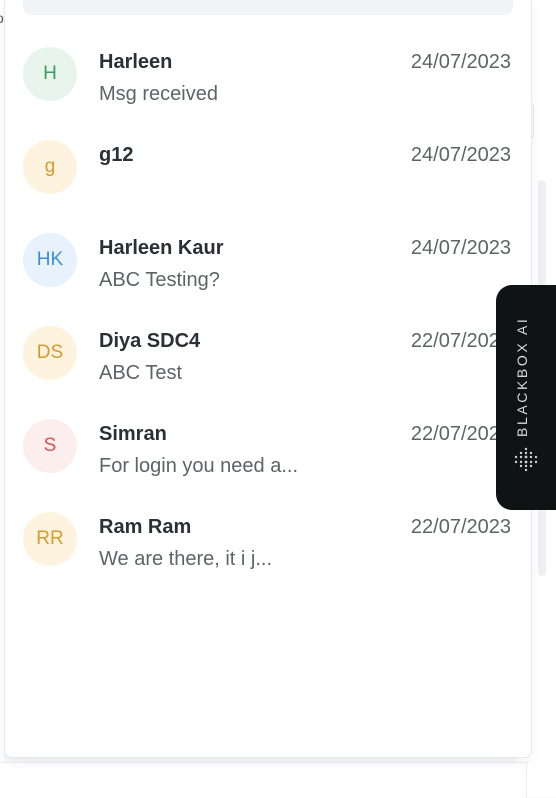 This screenshot has width=556, height=798. Describe the element at coordinates (140, 373) in the screenshot. I see `chat-preview: ABC Test` at that location.